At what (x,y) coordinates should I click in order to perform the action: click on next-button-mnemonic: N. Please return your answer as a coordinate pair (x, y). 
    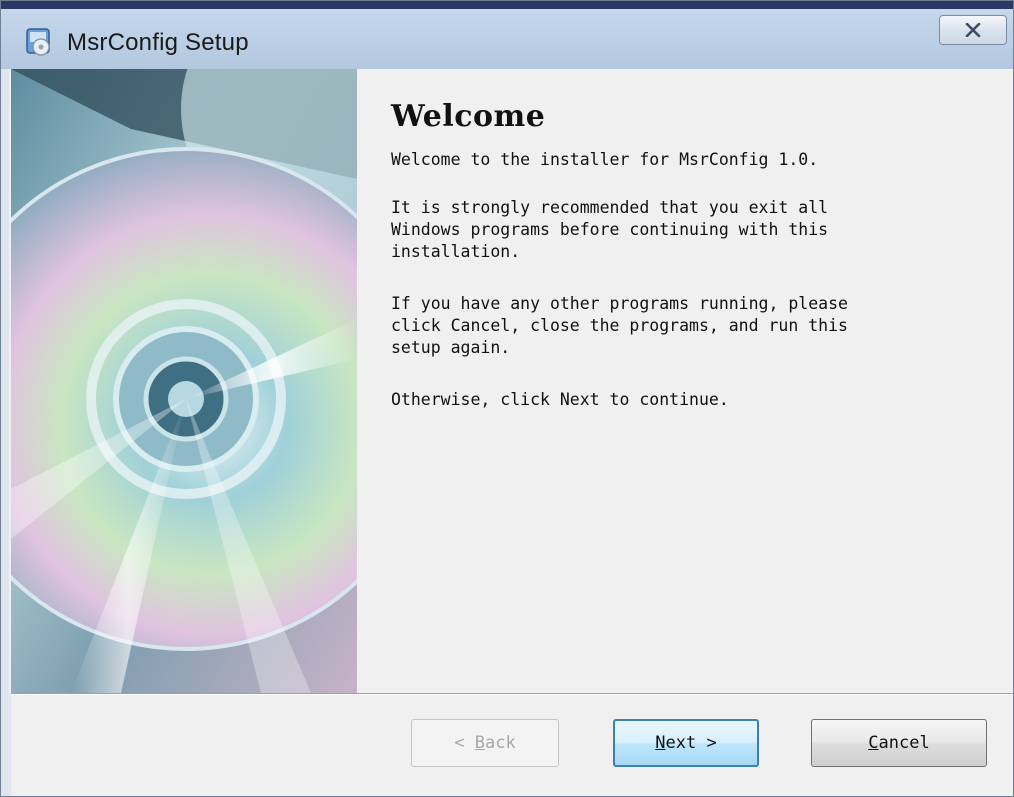
    Looking at the image, I should click on (660, 743).